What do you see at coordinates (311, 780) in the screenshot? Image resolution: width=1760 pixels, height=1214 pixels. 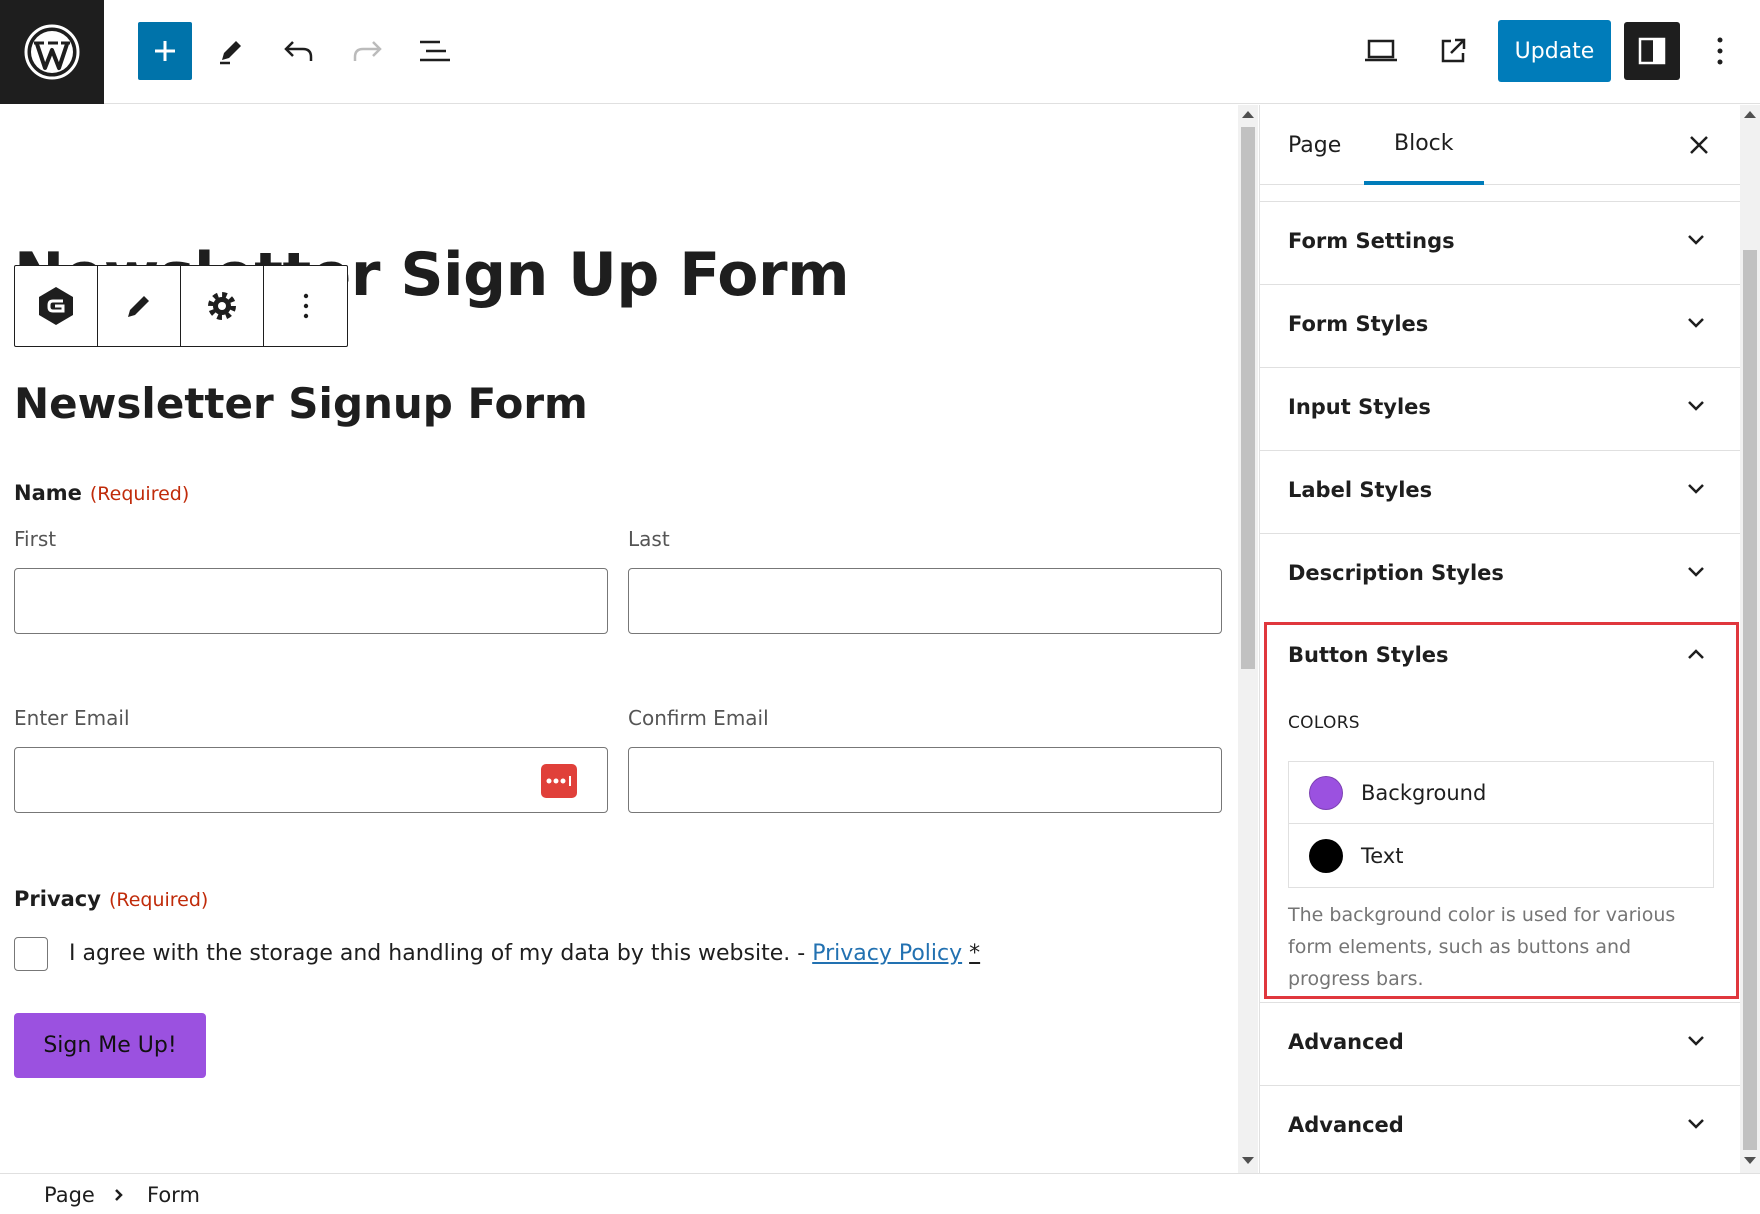 I see `email-input` at bounding box center [311, 780].